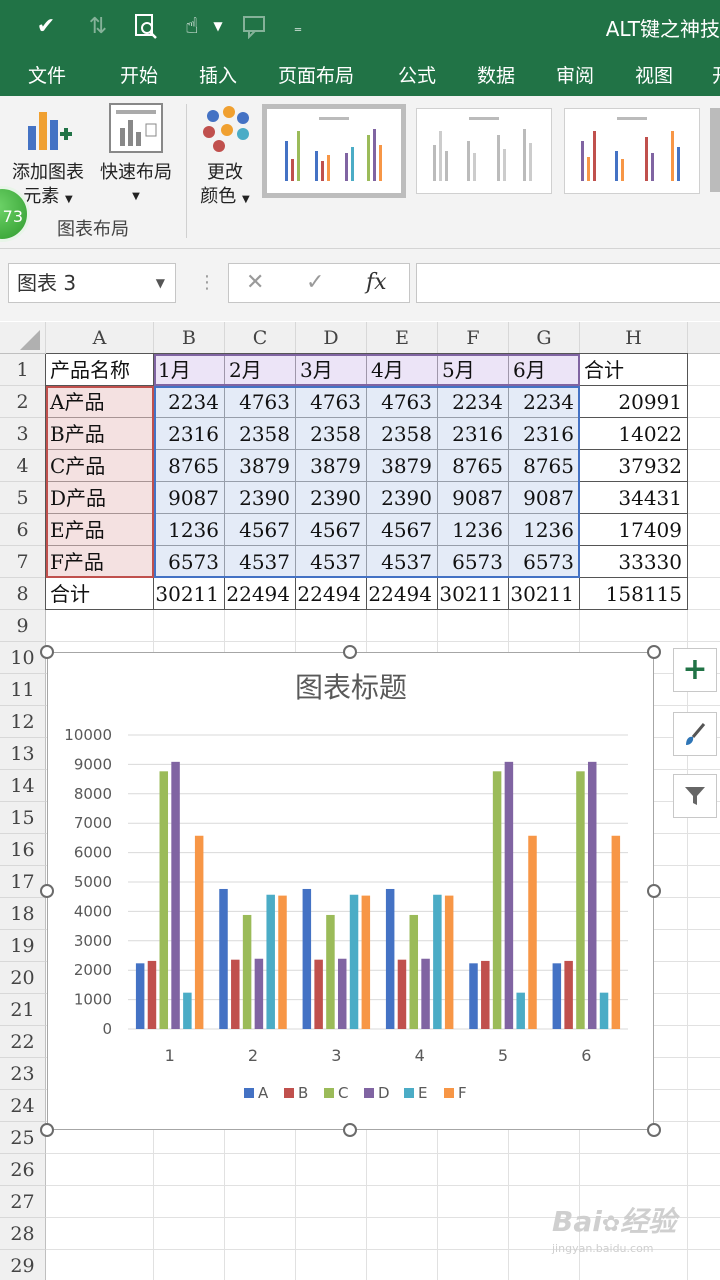 The height and width of the screenshot is (1280, 720). I want to click on row-header: 10, so click(23, 658).